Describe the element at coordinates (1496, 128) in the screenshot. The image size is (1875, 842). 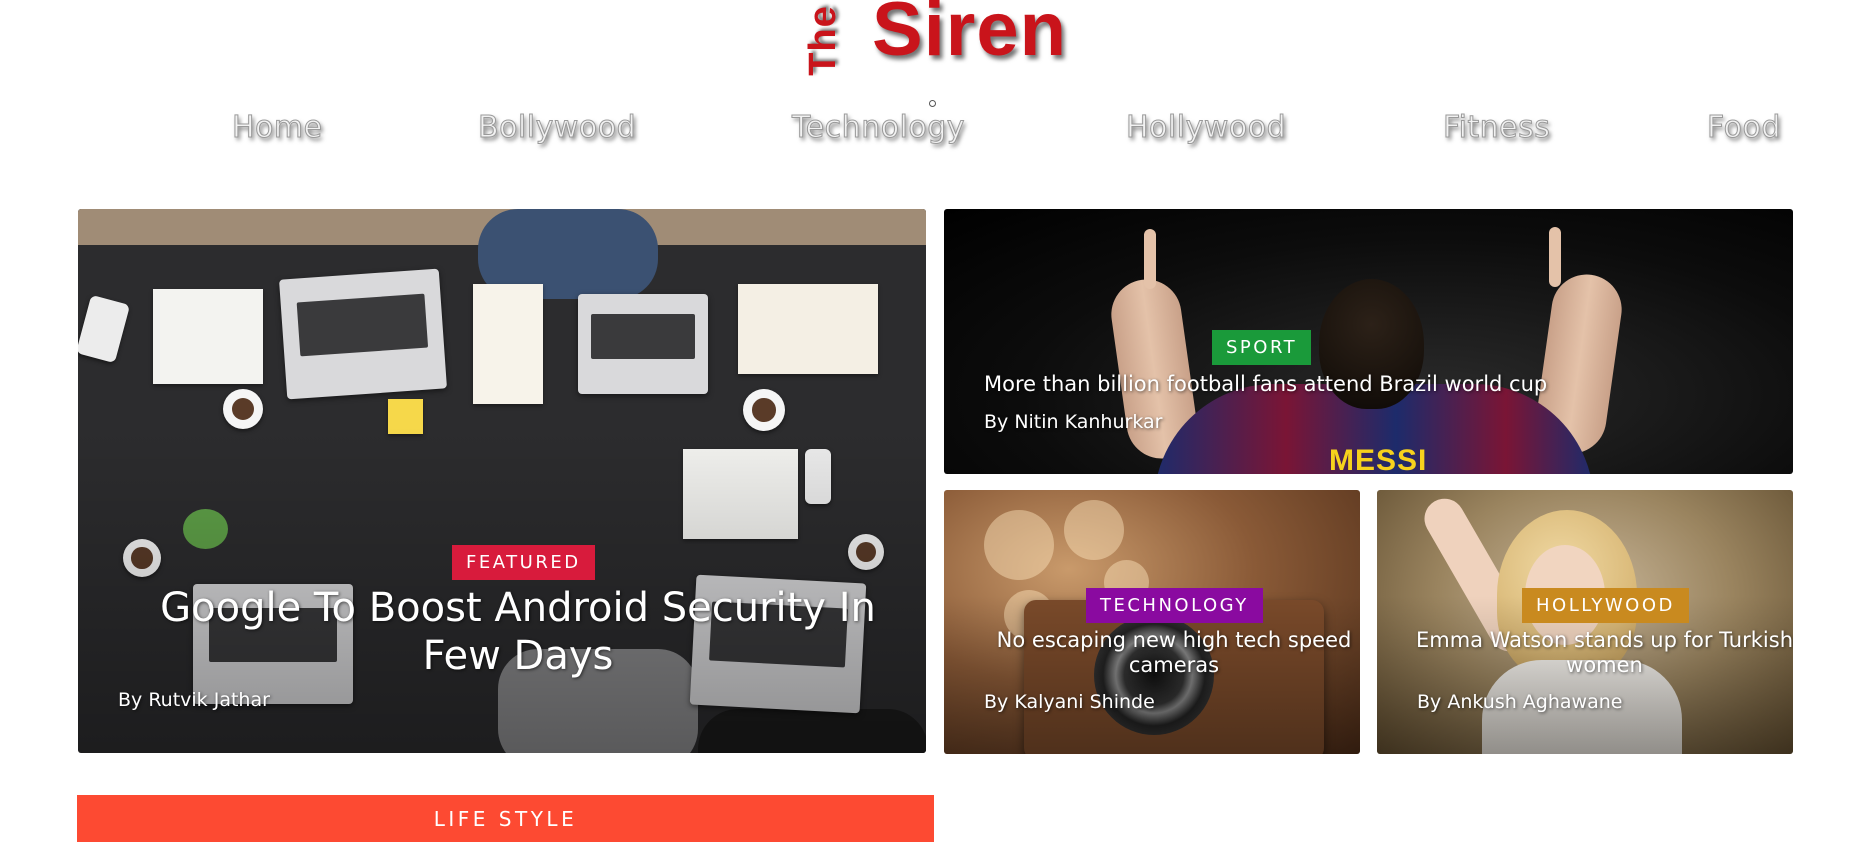
I see `nav-item-fitness: Fitness` at that location.